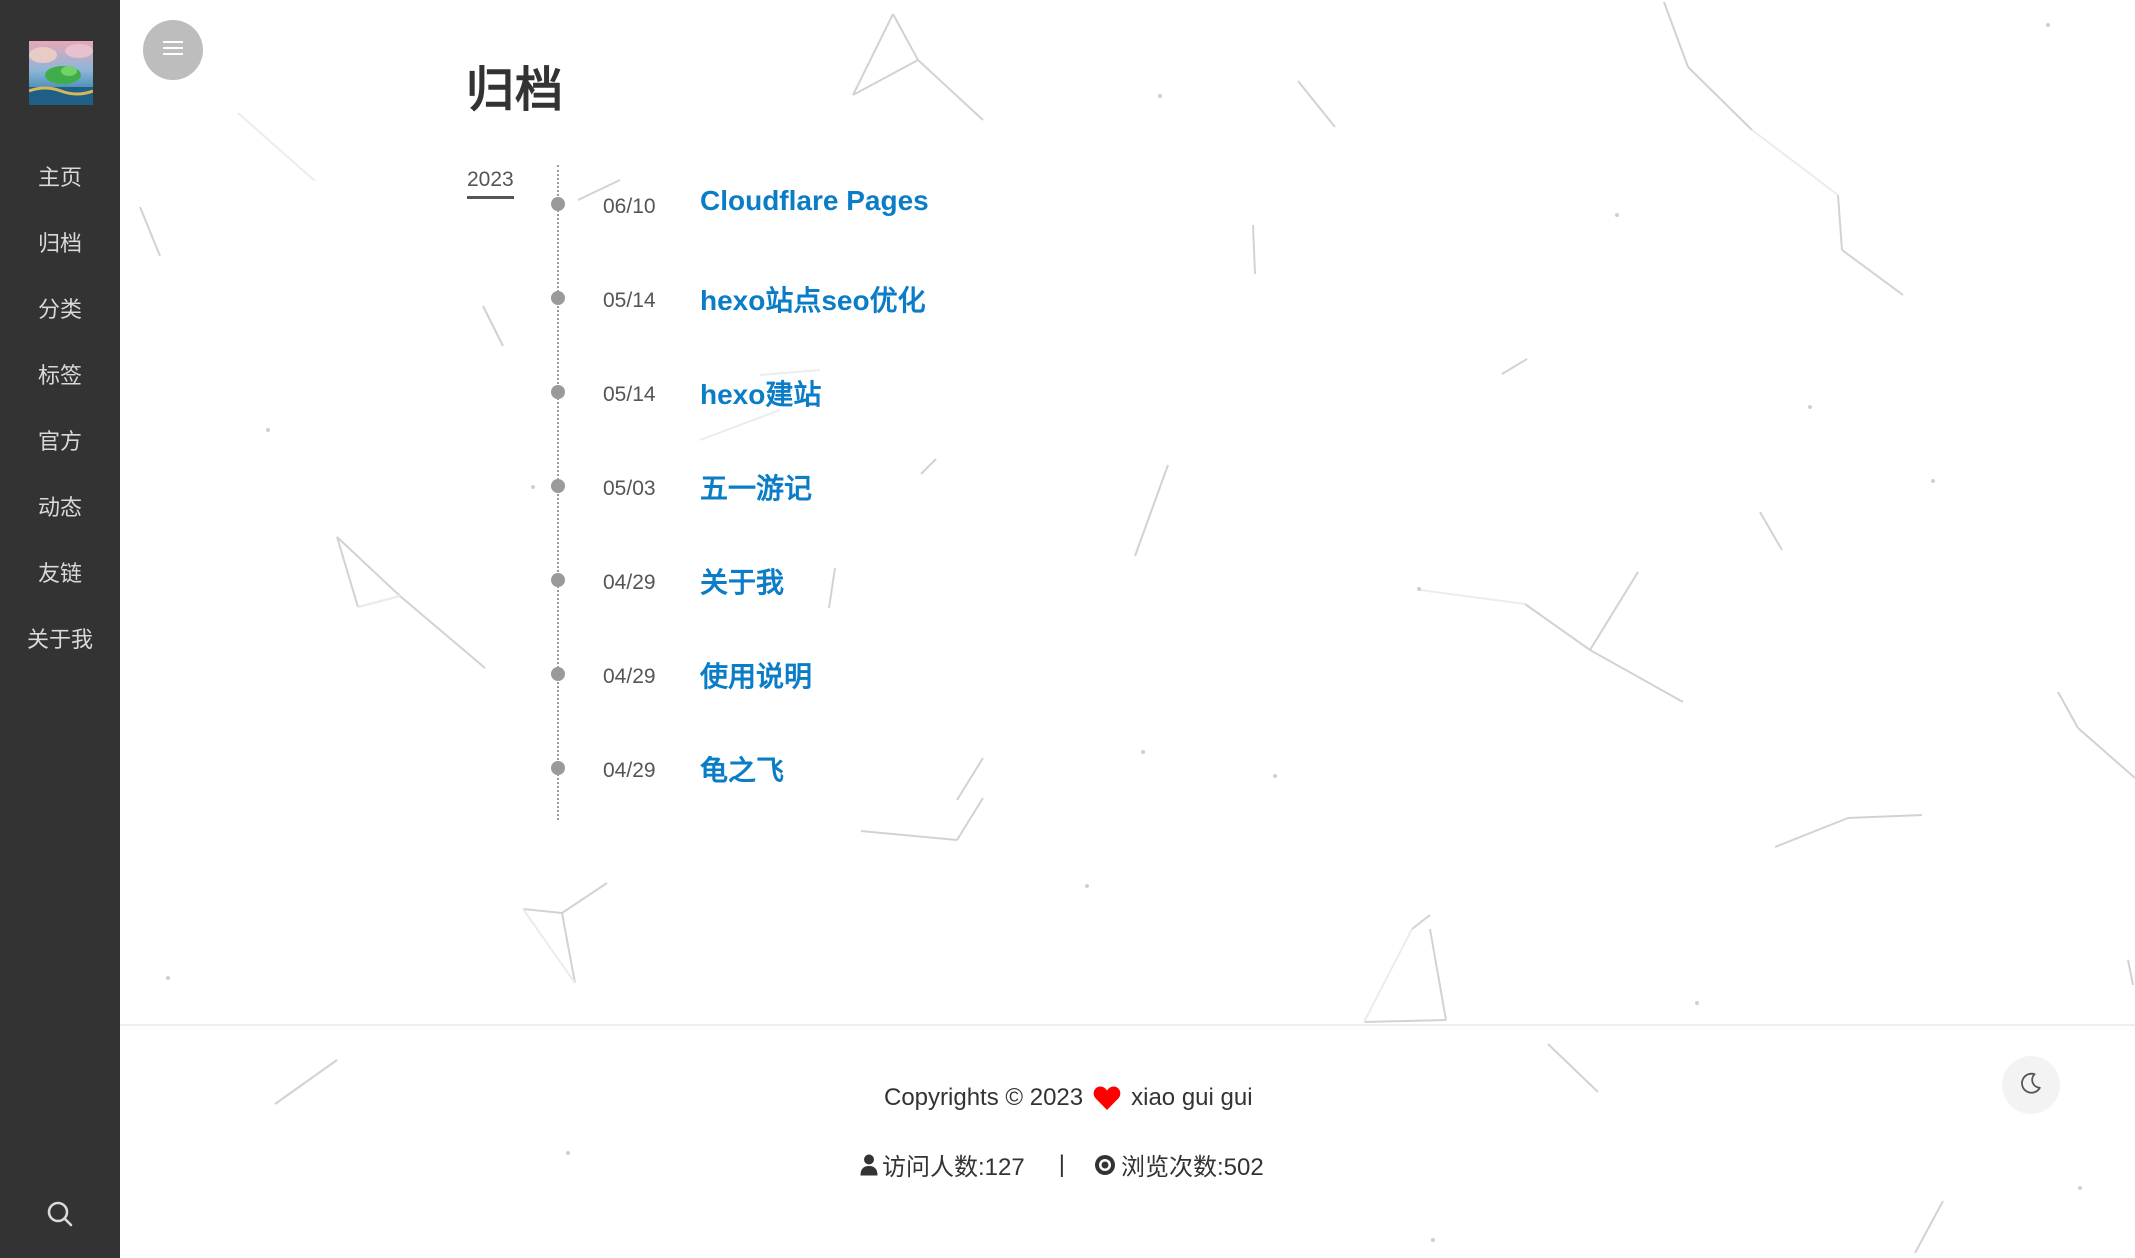 Image resolution: width=2135 pixels, height=1258 pixels. What do you see at coordinates (515, 90) in the screenshot?
I see `page-title: 归档` at bounding box center [515, 90].